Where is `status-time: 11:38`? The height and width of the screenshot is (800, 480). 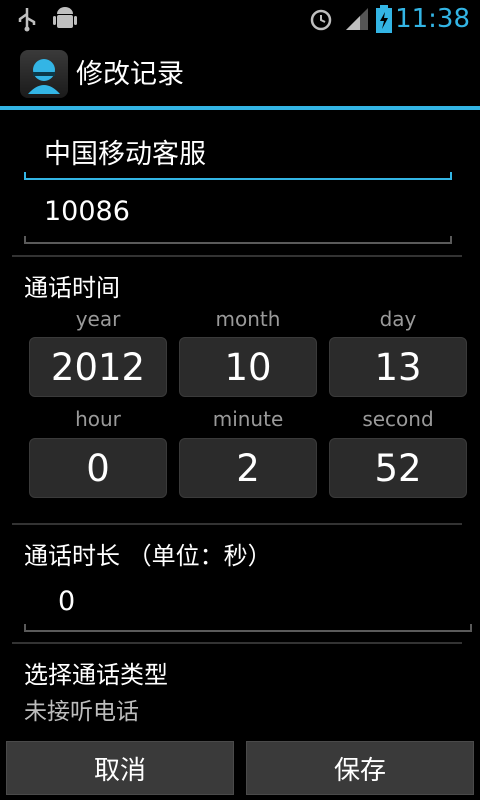
status-time: 11:38 is located at coordinates (432, 19).